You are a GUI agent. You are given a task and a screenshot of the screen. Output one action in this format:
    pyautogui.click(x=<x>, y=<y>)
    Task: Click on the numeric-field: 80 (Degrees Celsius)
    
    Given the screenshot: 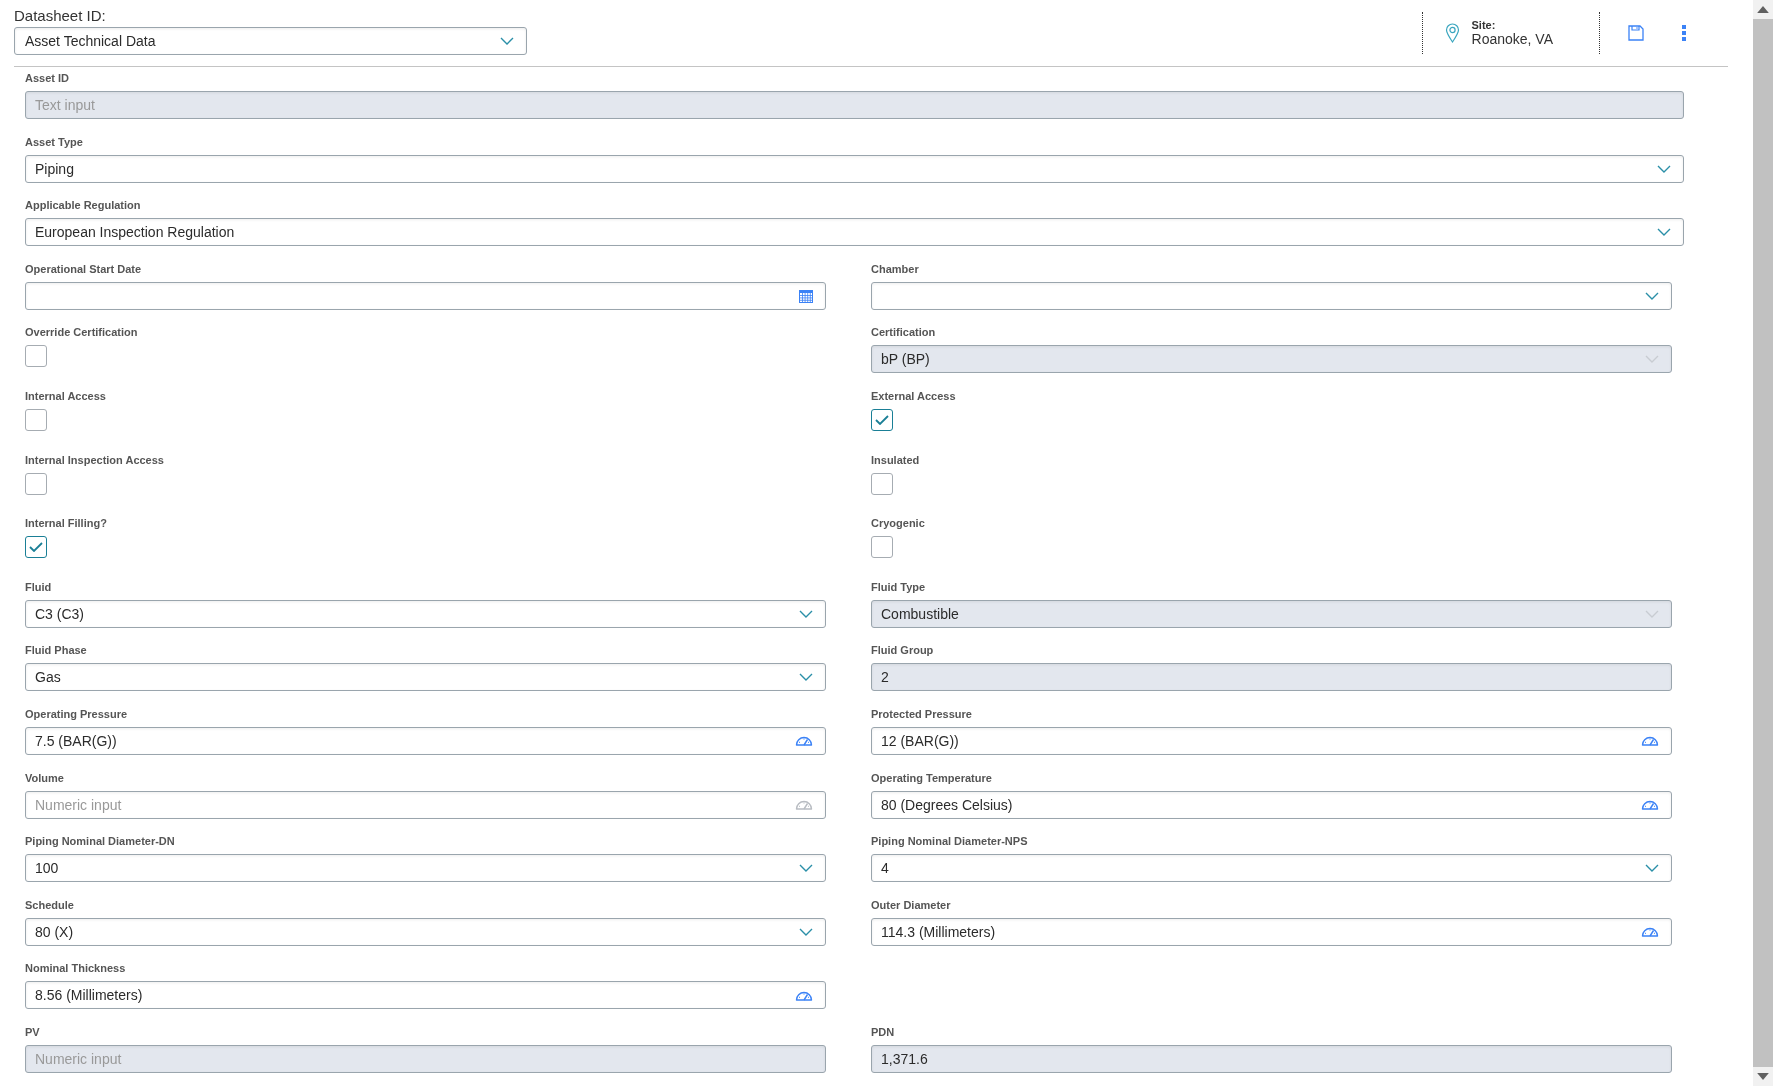 What is the action you would take?
    pyautogui.click(x=1271, y=804)
    